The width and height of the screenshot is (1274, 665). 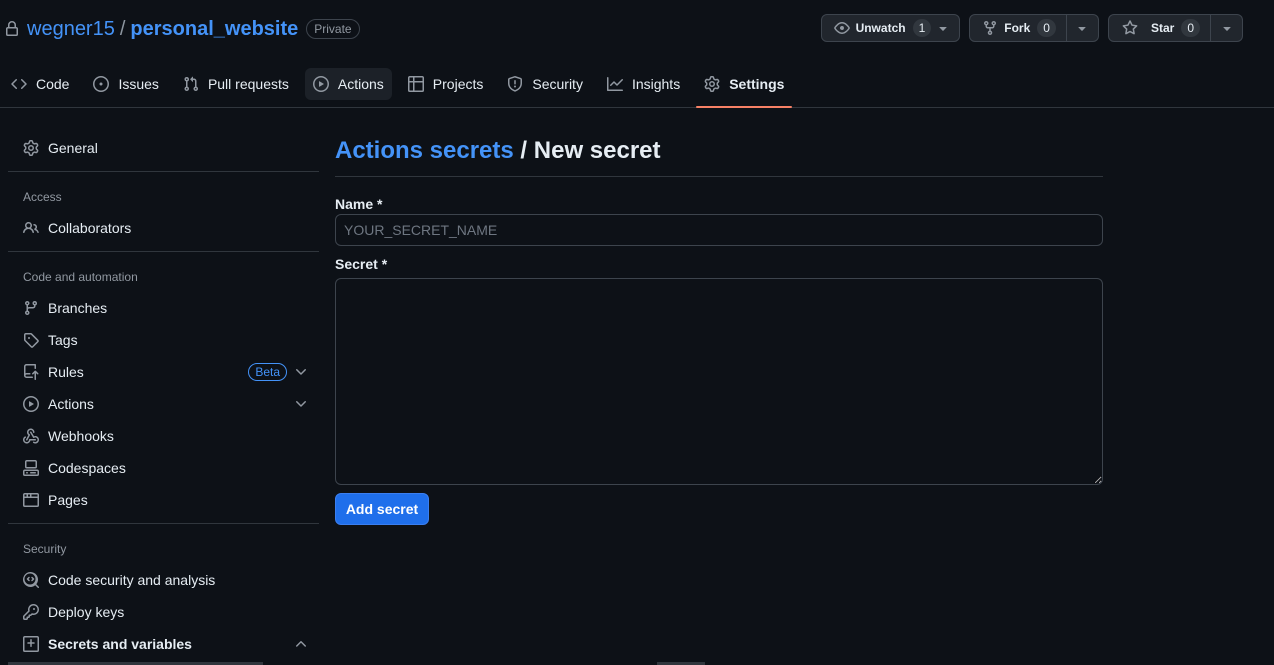 What do you see at coordinates (301, 644) in the screenshot?
I see `chevron-up-icon` at bounding box center [301, 644].